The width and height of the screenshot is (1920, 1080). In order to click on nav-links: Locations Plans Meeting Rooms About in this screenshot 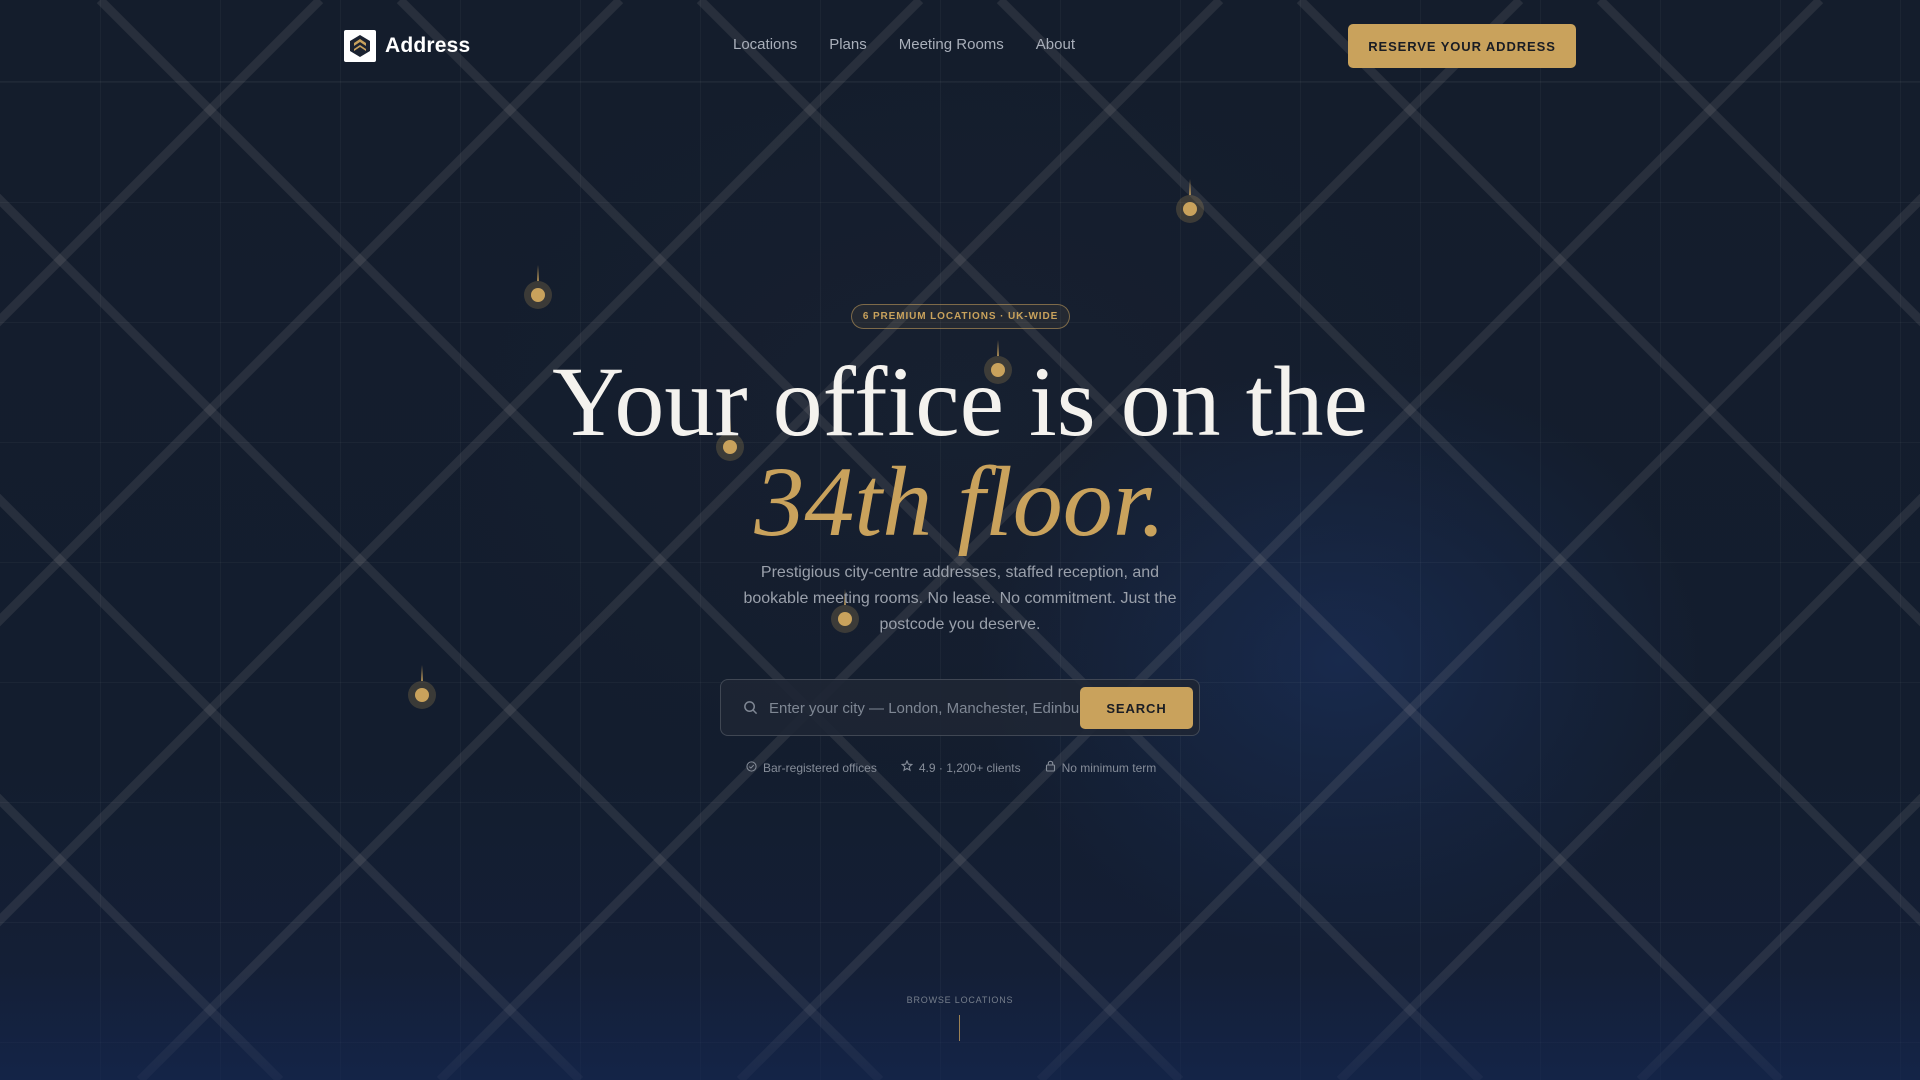, I will do `click(904, 44)`.